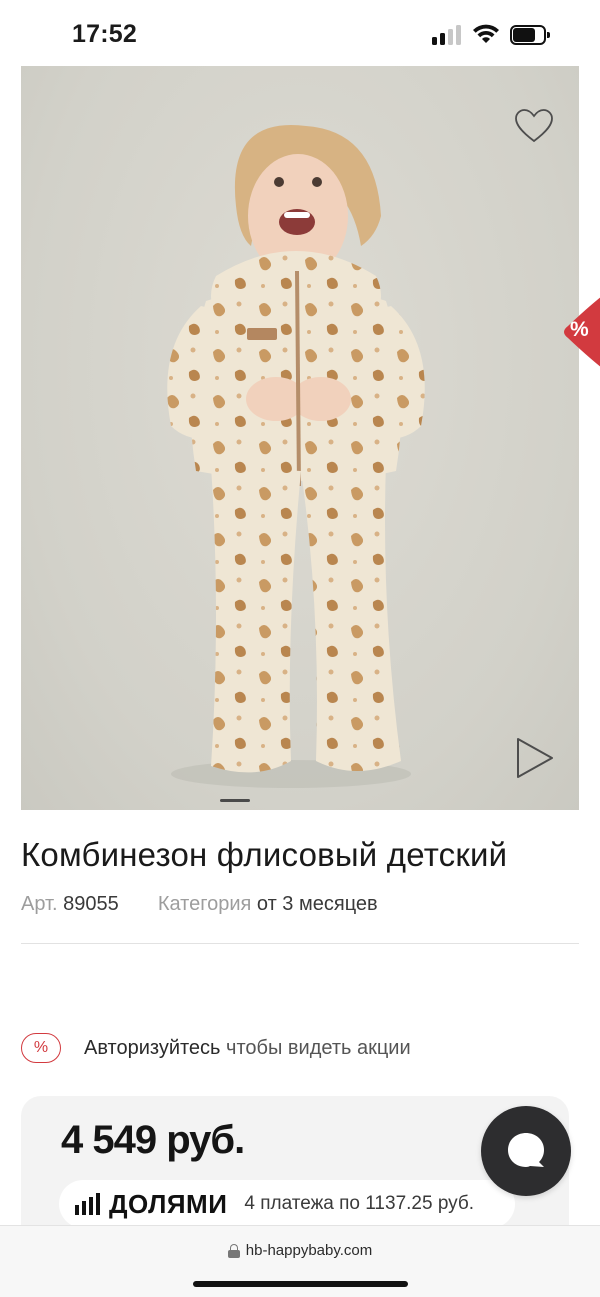 This screenshot has width=600, height=1297. What do you see at coordinates (530, 35) in the screenshot?
I see `battery-icon` at bounding box center [530, 35].